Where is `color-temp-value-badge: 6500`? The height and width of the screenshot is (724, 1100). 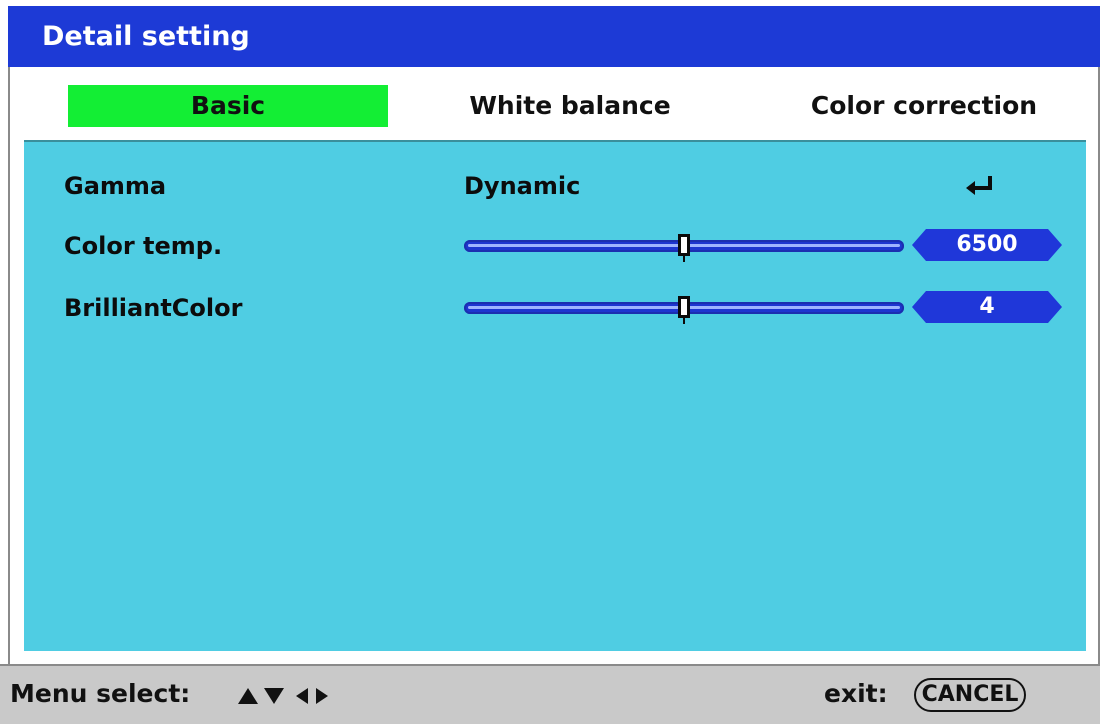
color-temp-value-badge: 6500 is located at coordinates (987, 245).